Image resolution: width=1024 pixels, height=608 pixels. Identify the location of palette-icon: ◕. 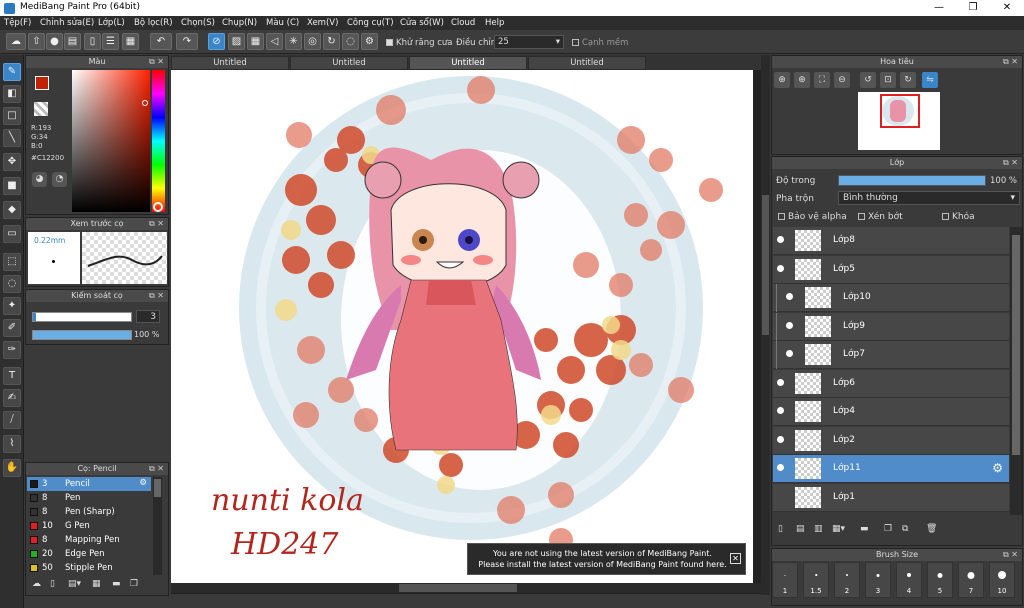
(39, 179).